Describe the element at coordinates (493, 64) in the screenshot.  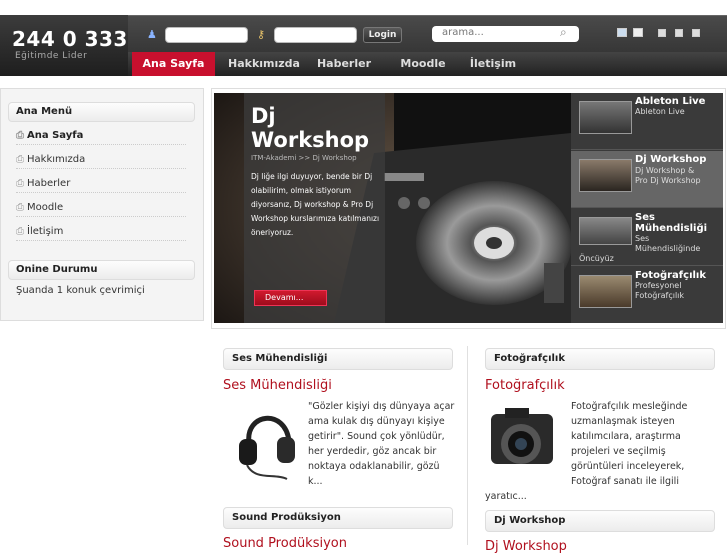
I see `nav-iletisim: İletişim` at that location.